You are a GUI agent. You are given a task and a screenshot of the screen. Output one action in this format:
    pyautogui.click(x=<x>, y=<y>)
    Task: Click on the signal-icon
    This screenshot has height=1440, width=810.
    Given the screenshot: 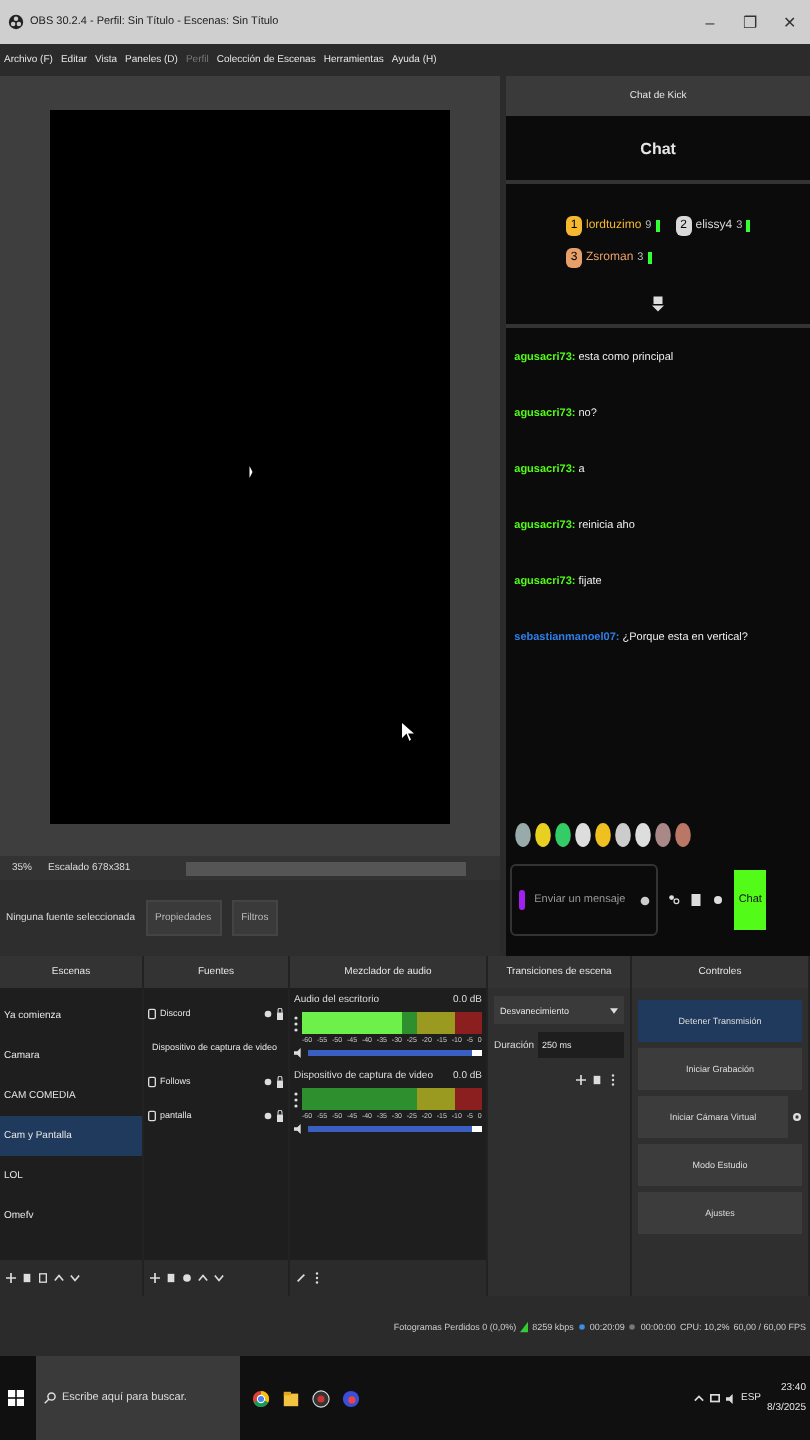 What is the action you would take?
    pyautogui.click(x=524, y=1326)
    